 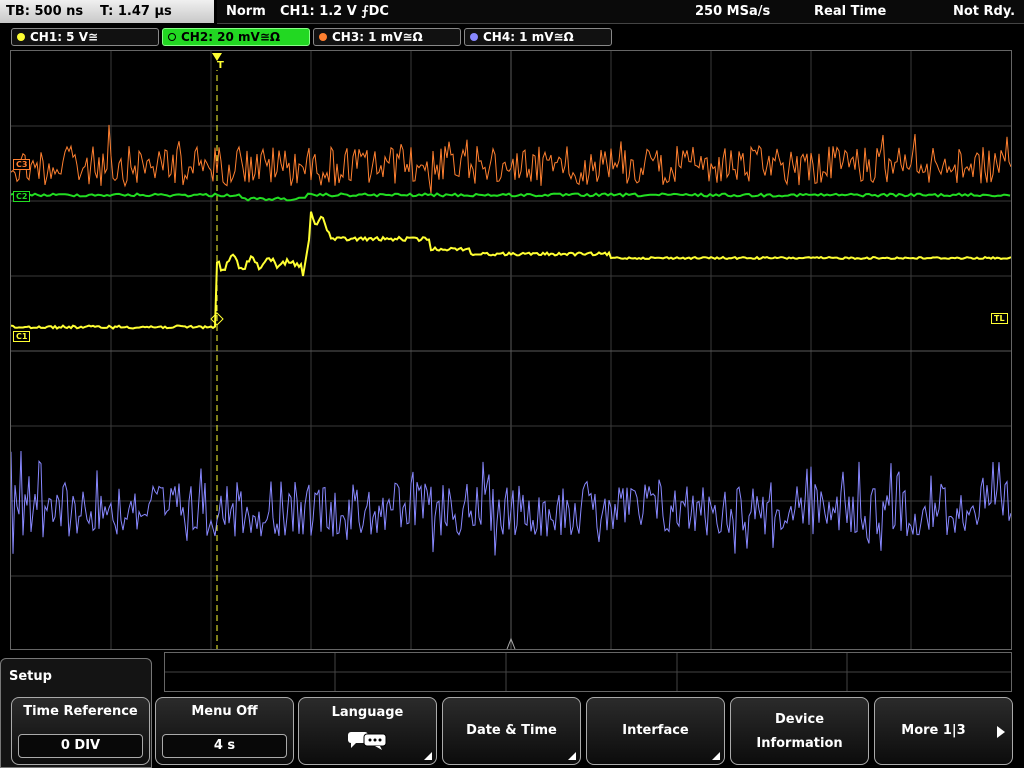 I want to click on channel-tab-ch1: CH1: 5 V≅, so click(x=85, y=37).